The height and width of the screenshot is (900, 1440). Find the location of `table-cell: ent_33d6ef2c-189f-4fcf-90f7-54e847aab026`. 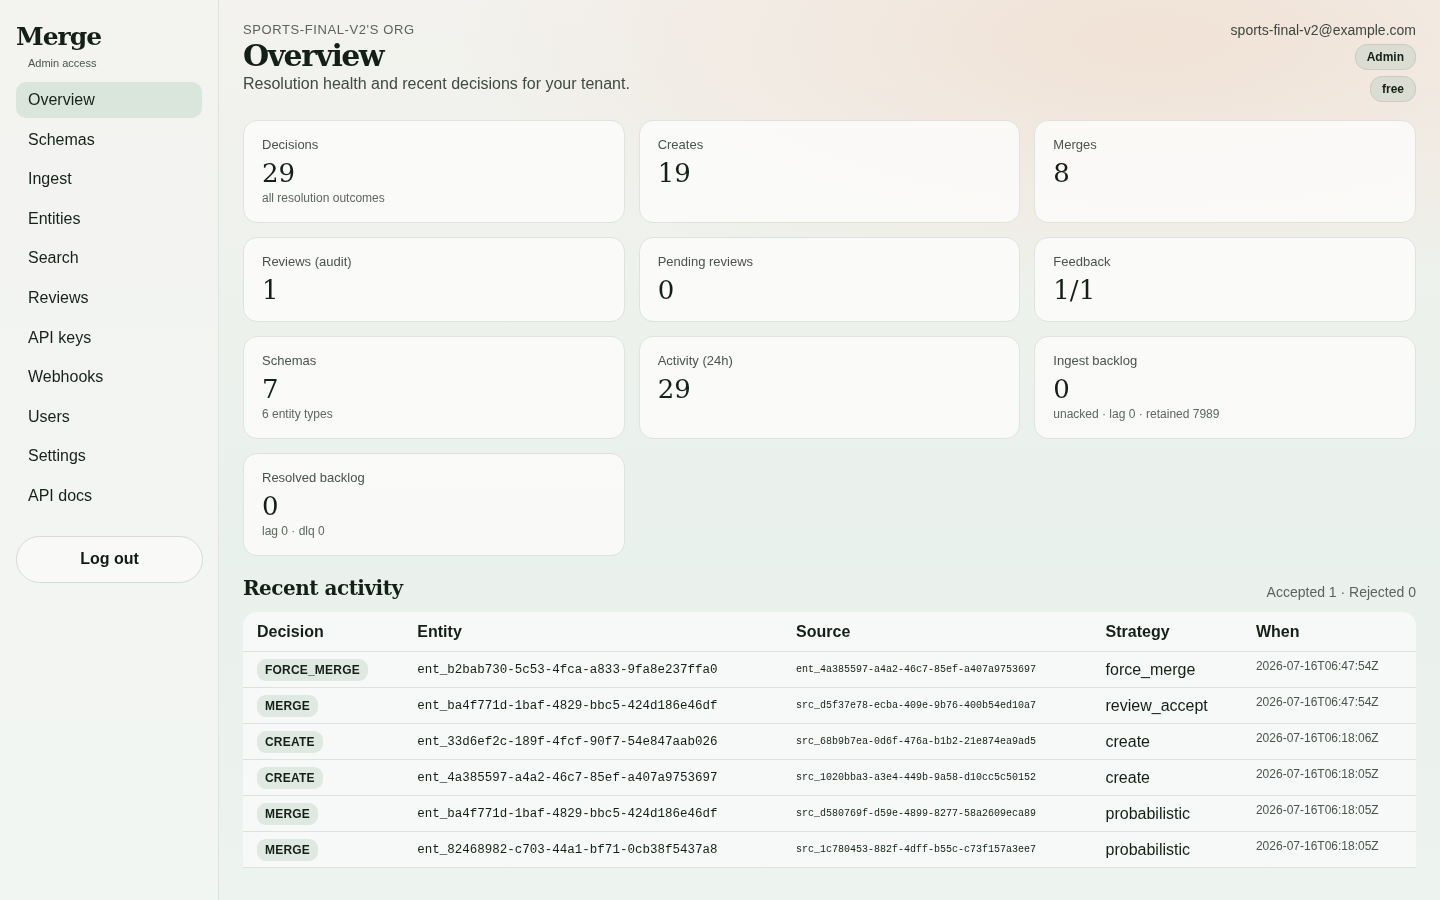

table-cell: ent_33d6ef2c-189f-4fcf-90f7-54e847aab026 is located at coordinates (593, 741).